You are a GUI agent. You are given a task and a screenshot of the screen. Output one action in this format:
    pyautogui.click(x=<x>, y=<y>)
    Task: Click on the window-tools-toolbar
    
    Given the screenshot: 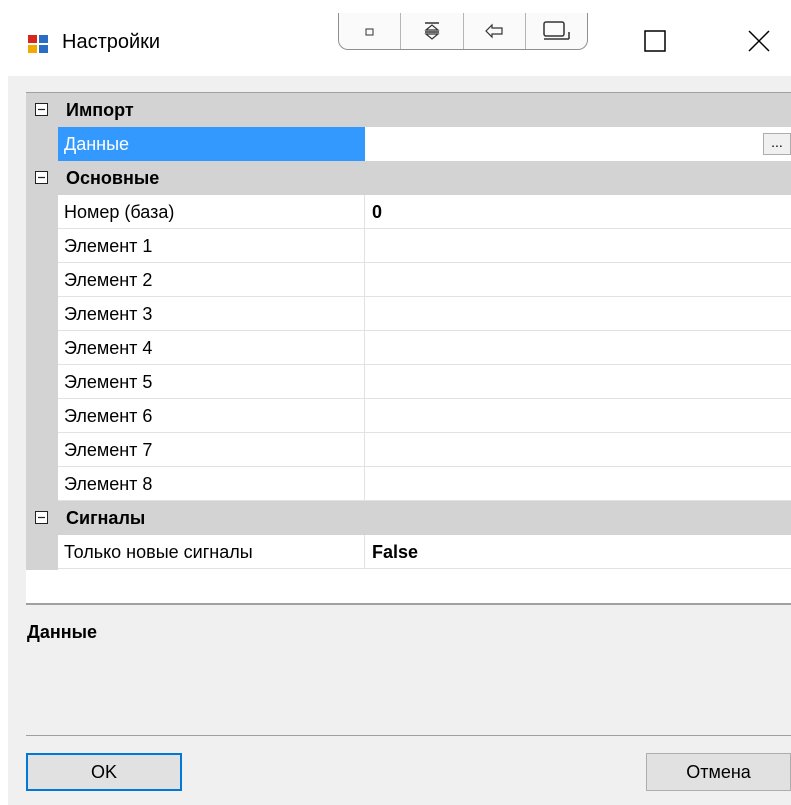 What is the action you would take?
    pyautogui.click(x=463, y=31)
    